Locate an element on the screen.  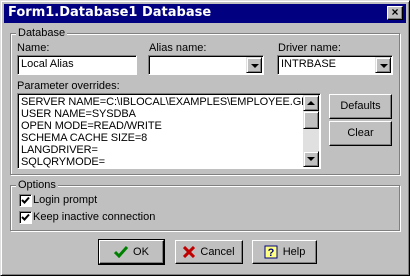
login-prompt-checkbox is located at coordinates (25, 200).